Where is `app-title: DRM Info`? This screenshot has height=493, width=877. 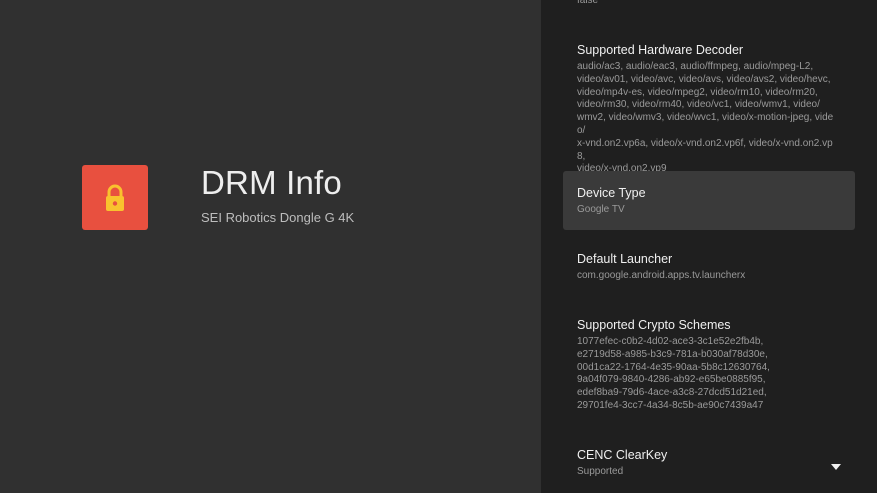 app-title: DRM Info is located at coordinates (271, 182).